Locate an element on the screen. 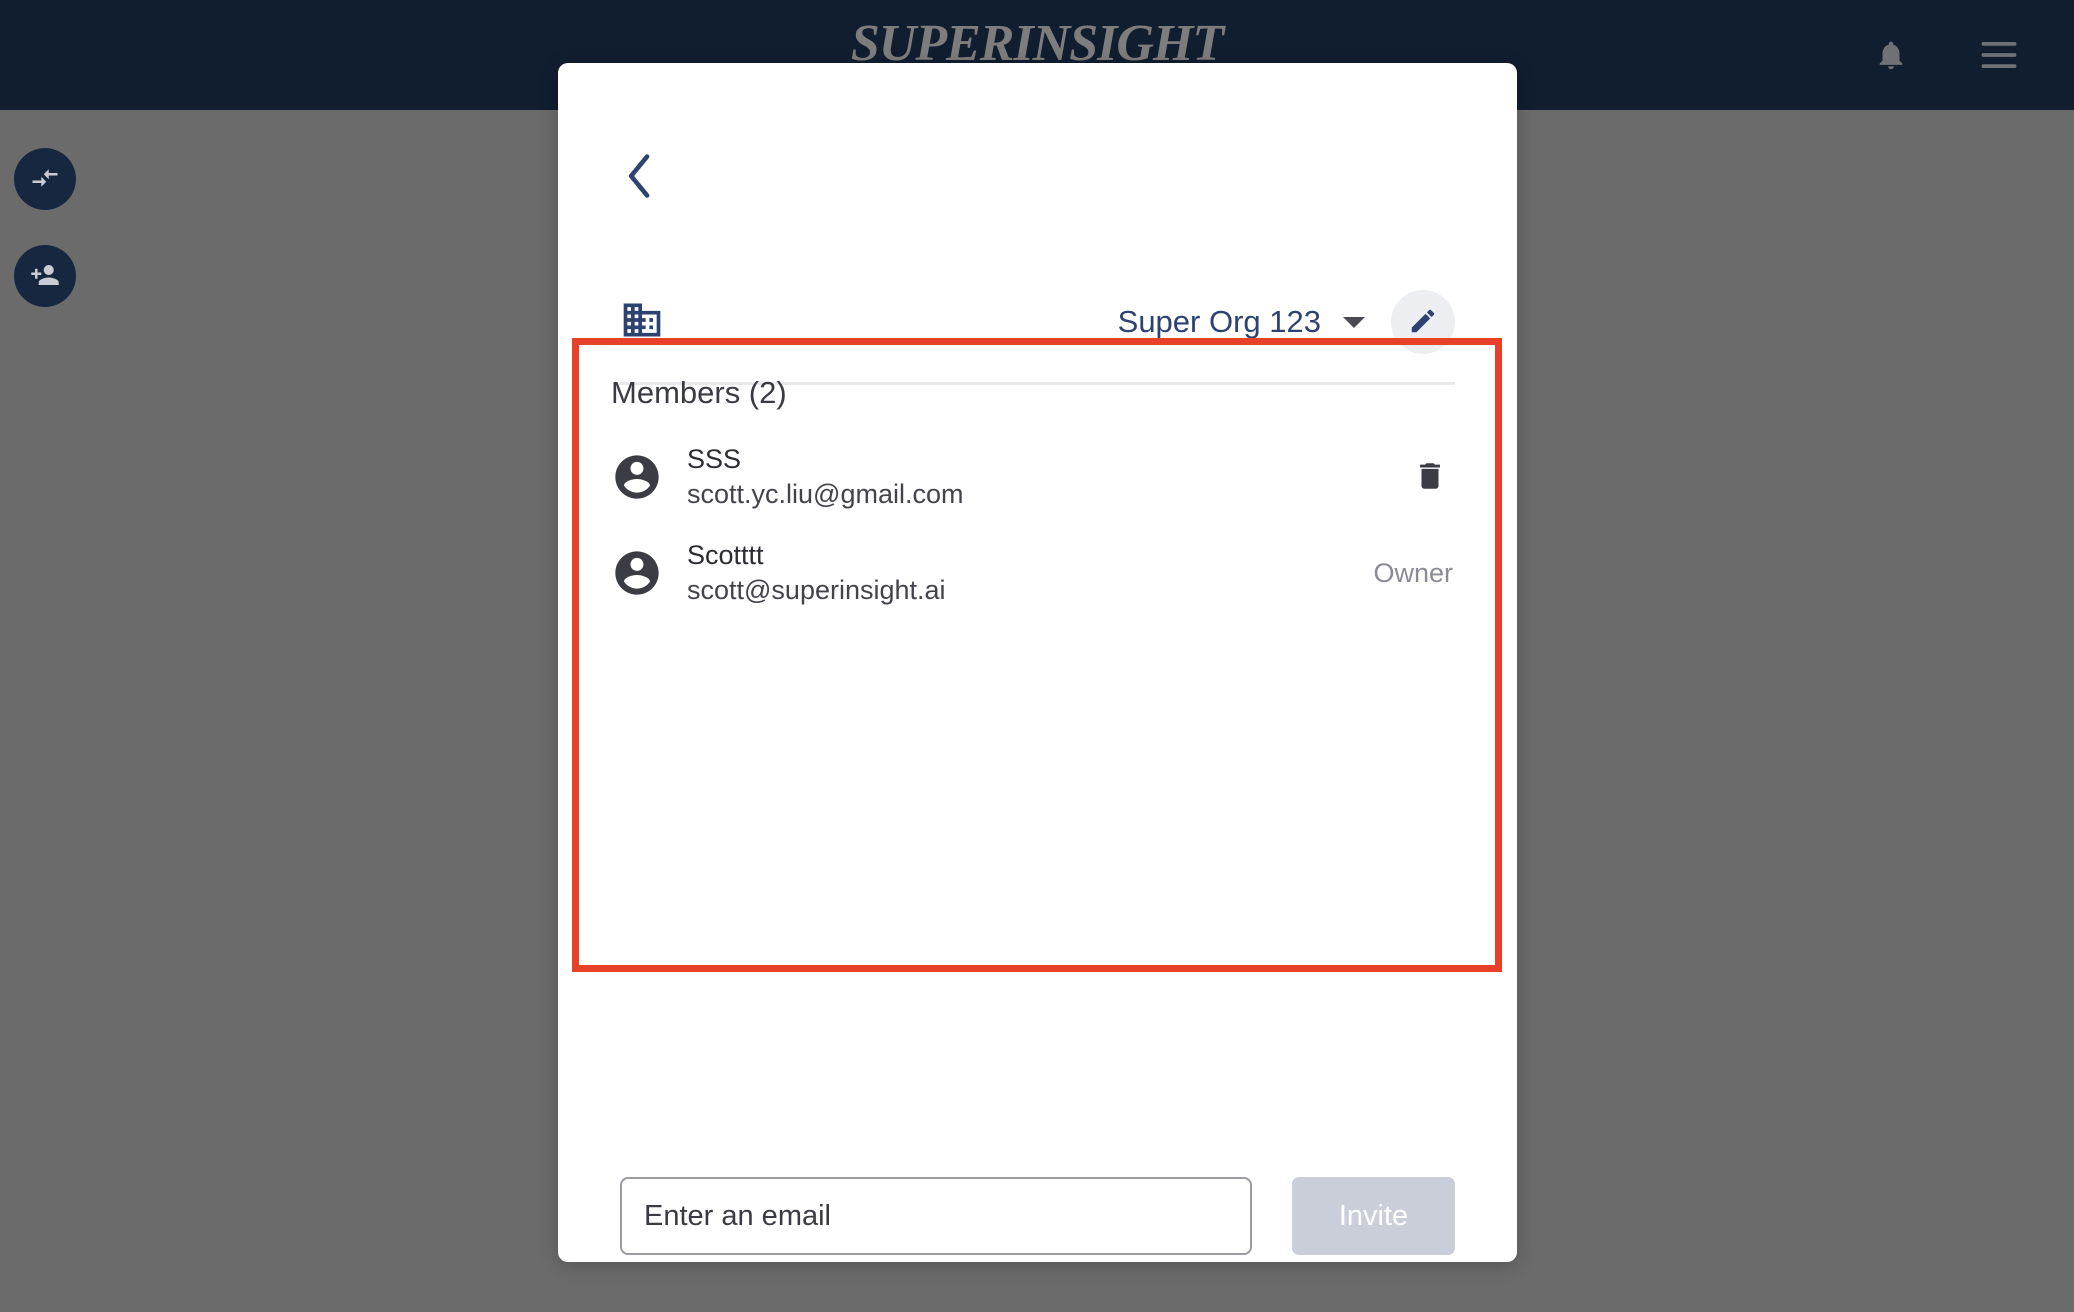 The width and height of the screenshot is (2074, 1312). person-add-icon is located at coordinates (45, 276).